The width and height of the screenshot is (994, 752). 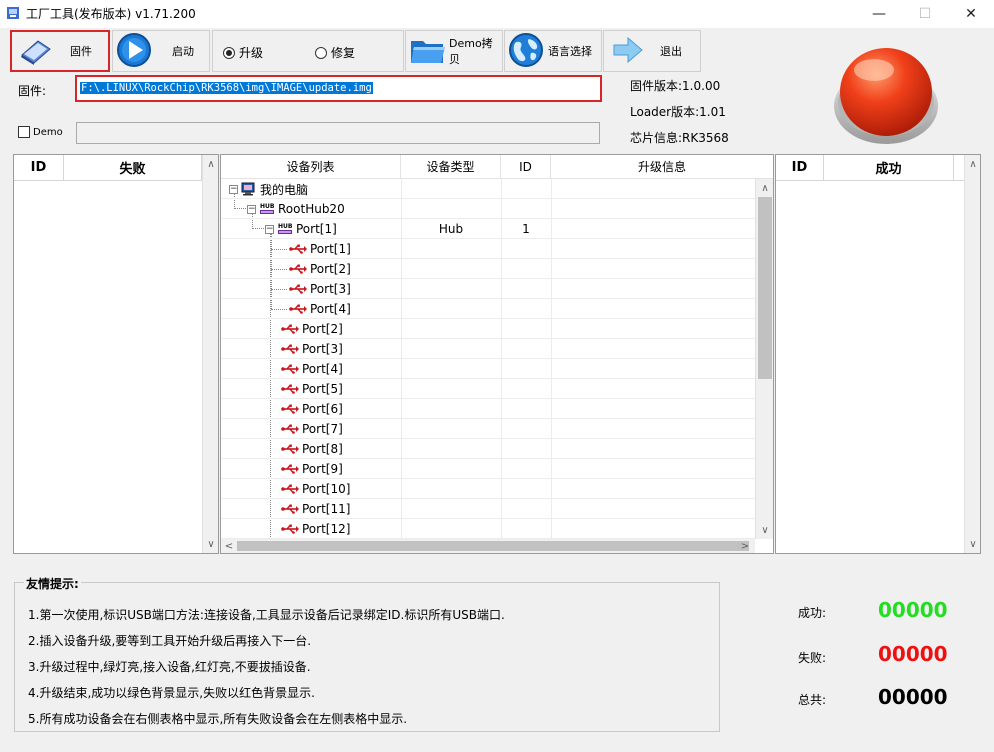 What do you see at coordinates (311, 166) in the screenshot?
I see `device-list-header: 设备列表` at bounding box center [311, 166].